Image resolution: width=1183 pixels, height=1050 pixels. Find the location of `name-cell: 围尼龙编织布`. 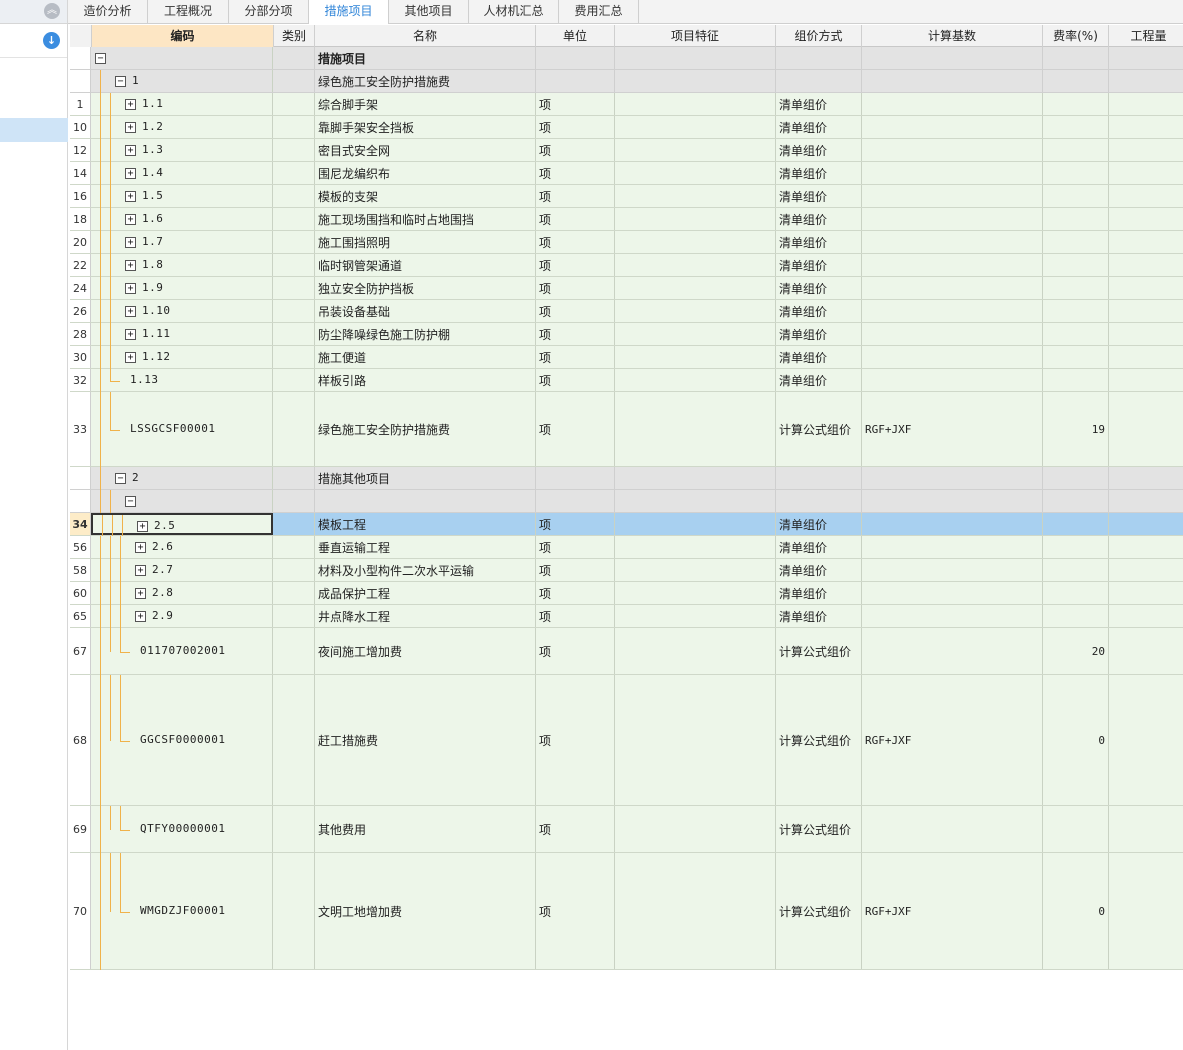

name-cell: 围尼龙编织布 is located at coordinates (425, 173).